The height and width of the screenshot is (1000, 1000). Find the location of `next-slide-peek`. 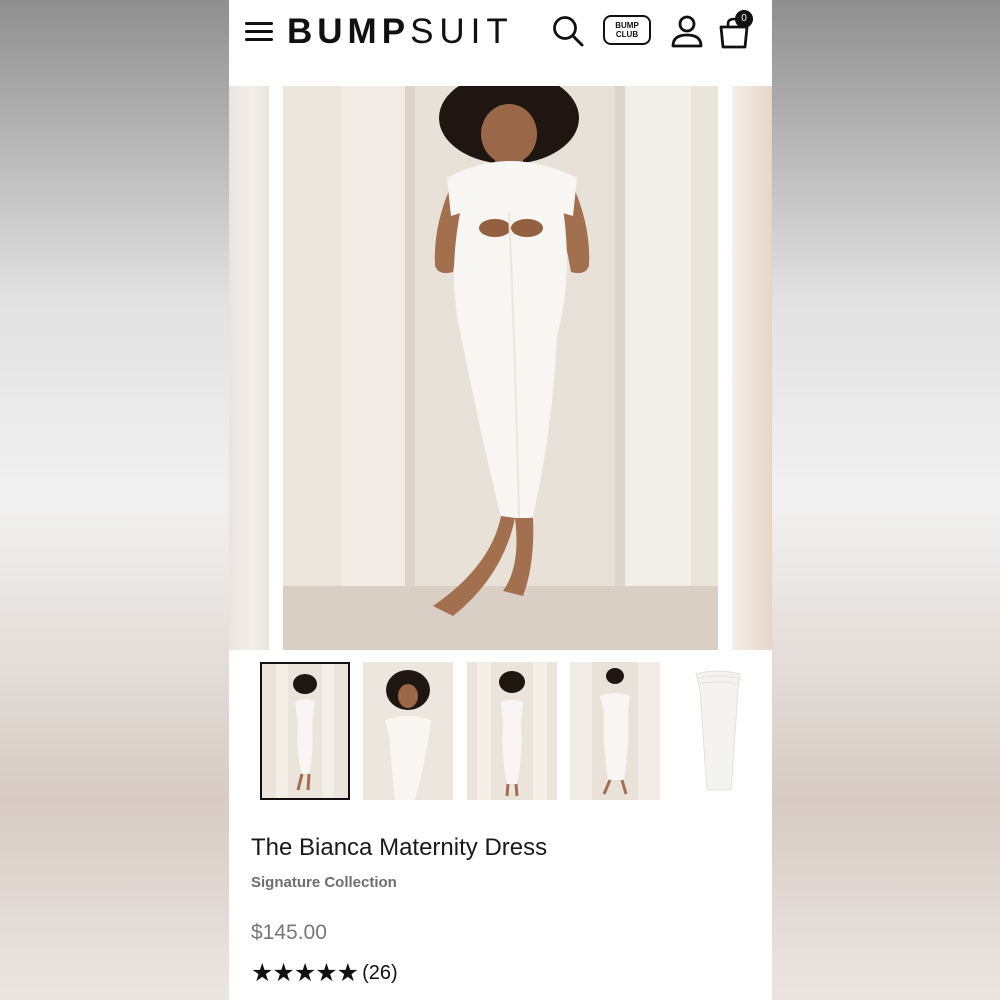

next-slide-peek is located at coordinates (752, 368).